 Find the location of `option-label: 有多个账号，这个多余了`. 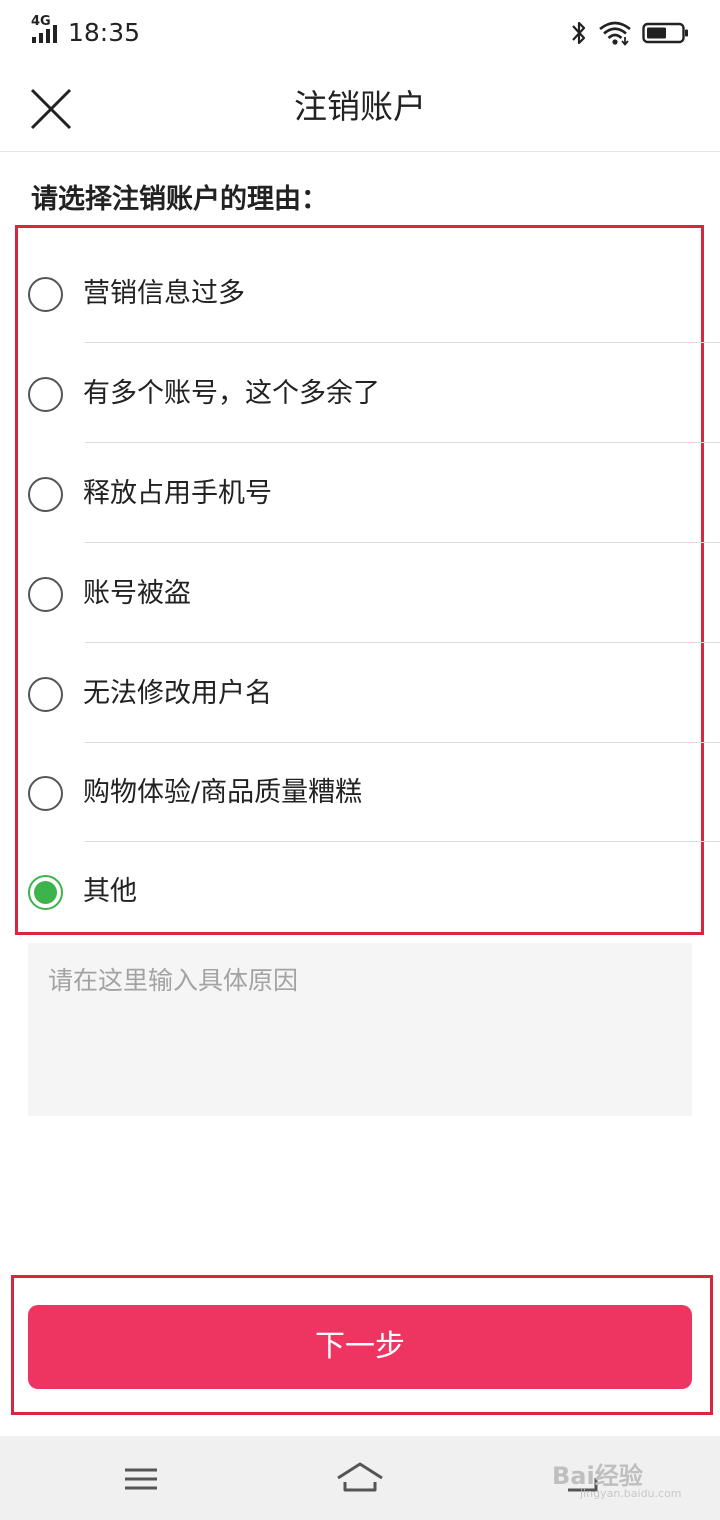

option-label: 有多个账号，这个多余了 is located at coordinates (231, 393).